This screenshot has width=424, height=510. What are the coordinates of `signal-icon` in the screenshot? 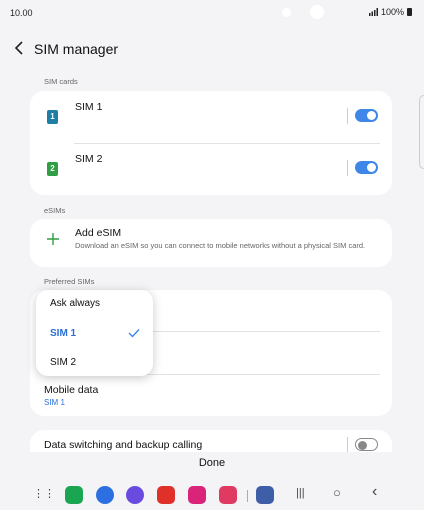 It's located at (373, 12).